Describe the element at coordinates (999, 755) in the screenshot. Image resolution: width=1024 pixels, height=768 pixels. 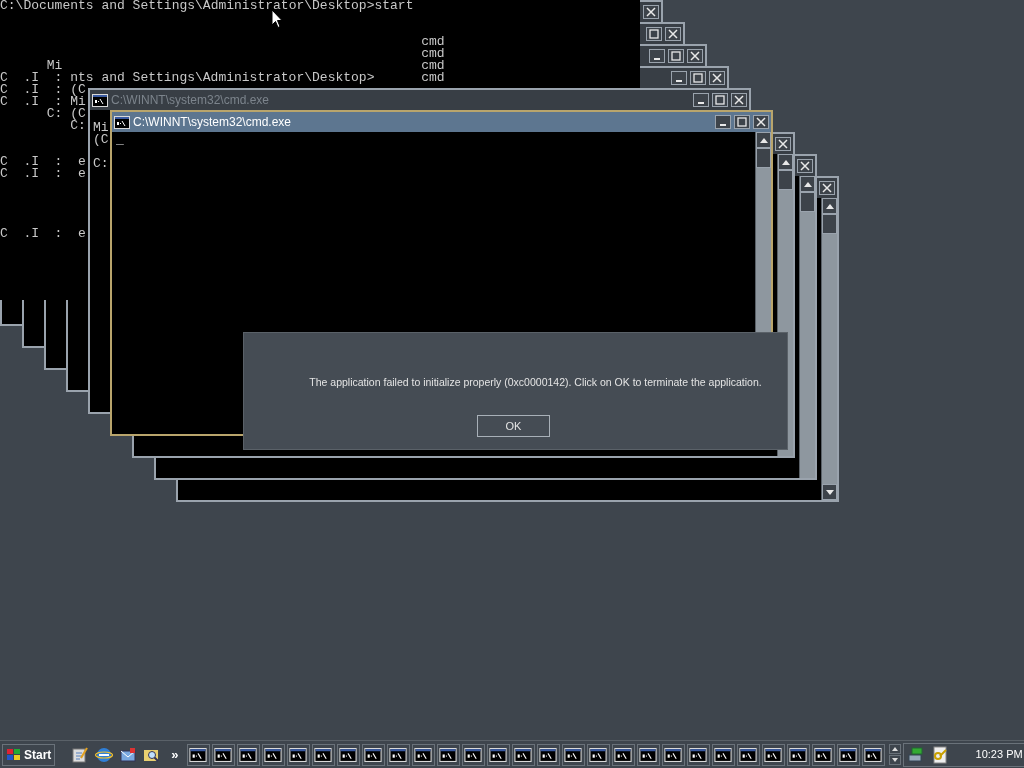
I see `clock: 10:23 PM` at that location.